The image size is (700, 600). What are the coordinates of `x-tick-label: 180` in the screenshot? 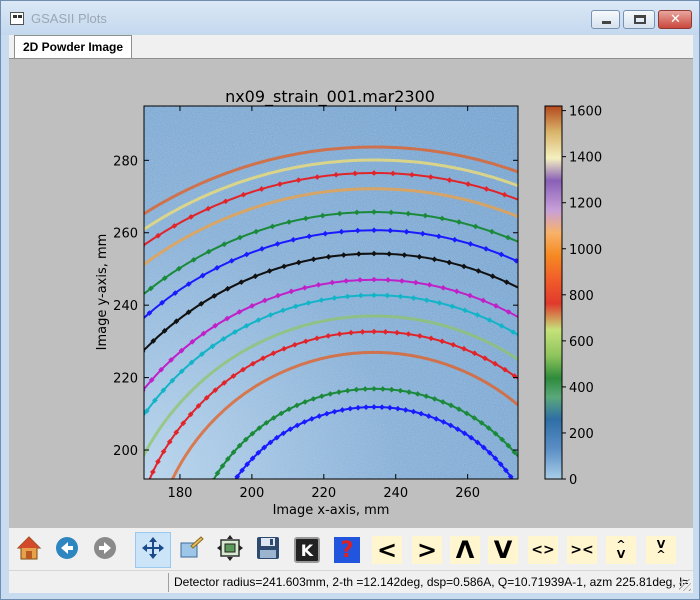 It's located at (180, 493).